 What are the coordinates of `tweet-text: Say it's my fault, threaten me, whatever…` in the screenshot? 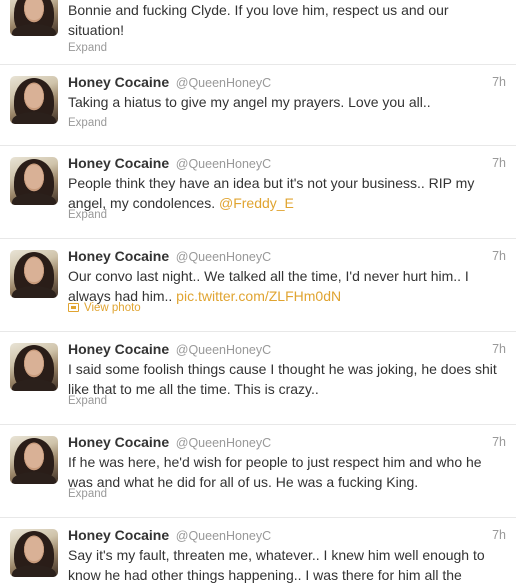 It's located at (276, 565).